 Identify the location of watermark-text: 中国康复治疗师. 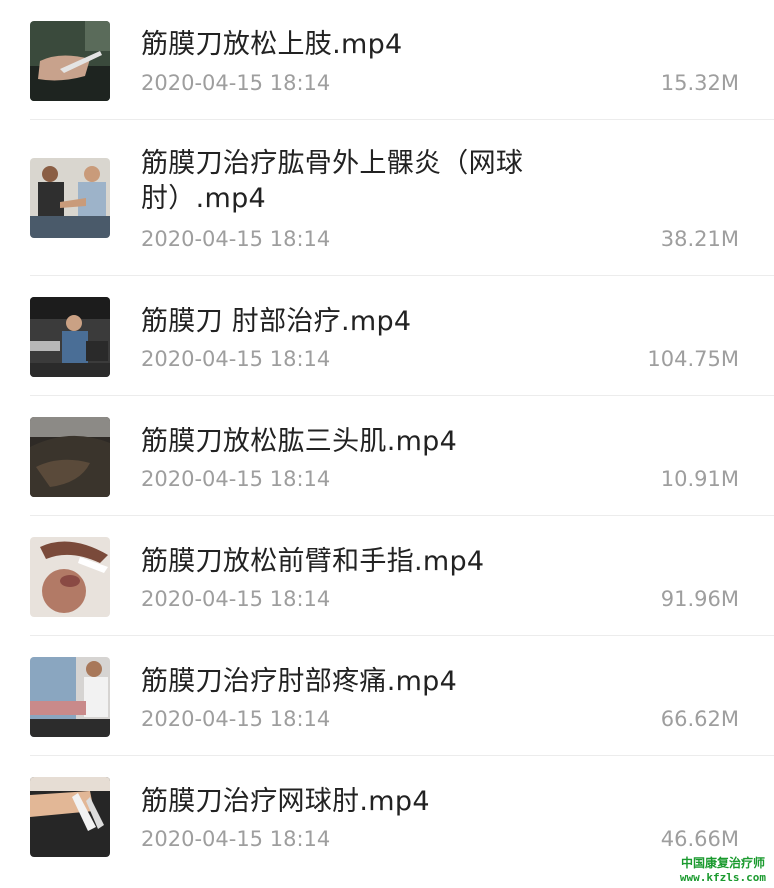
(722, 863).